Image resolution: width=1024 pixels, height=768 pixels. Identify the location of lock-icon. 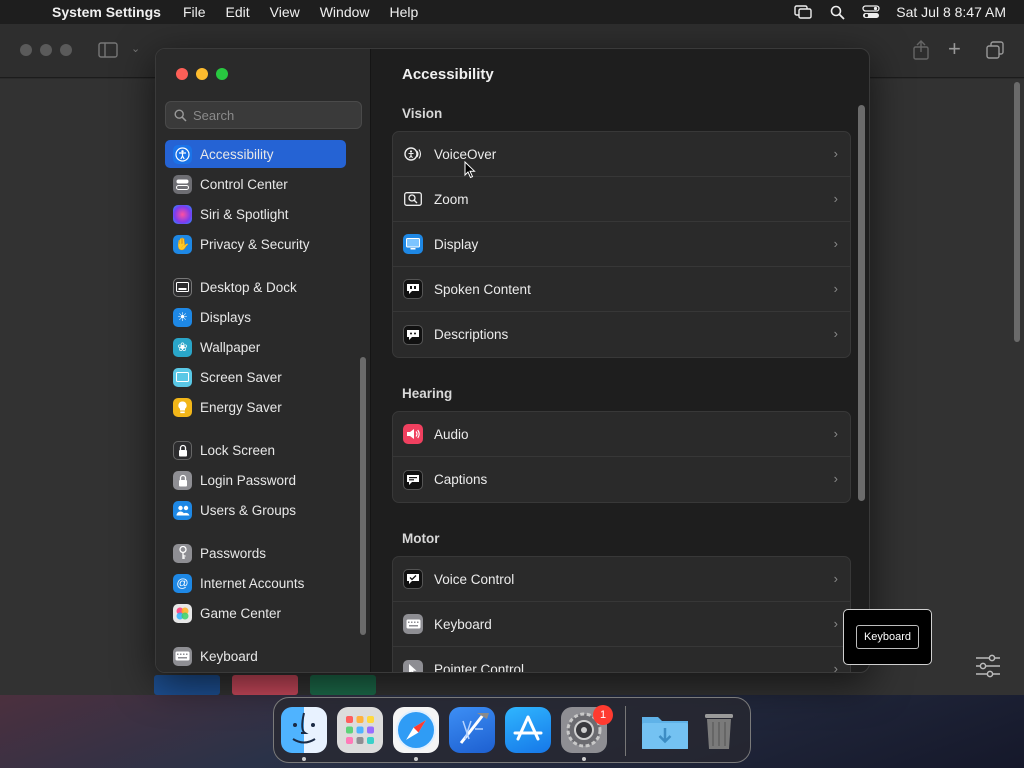
(182, 450).